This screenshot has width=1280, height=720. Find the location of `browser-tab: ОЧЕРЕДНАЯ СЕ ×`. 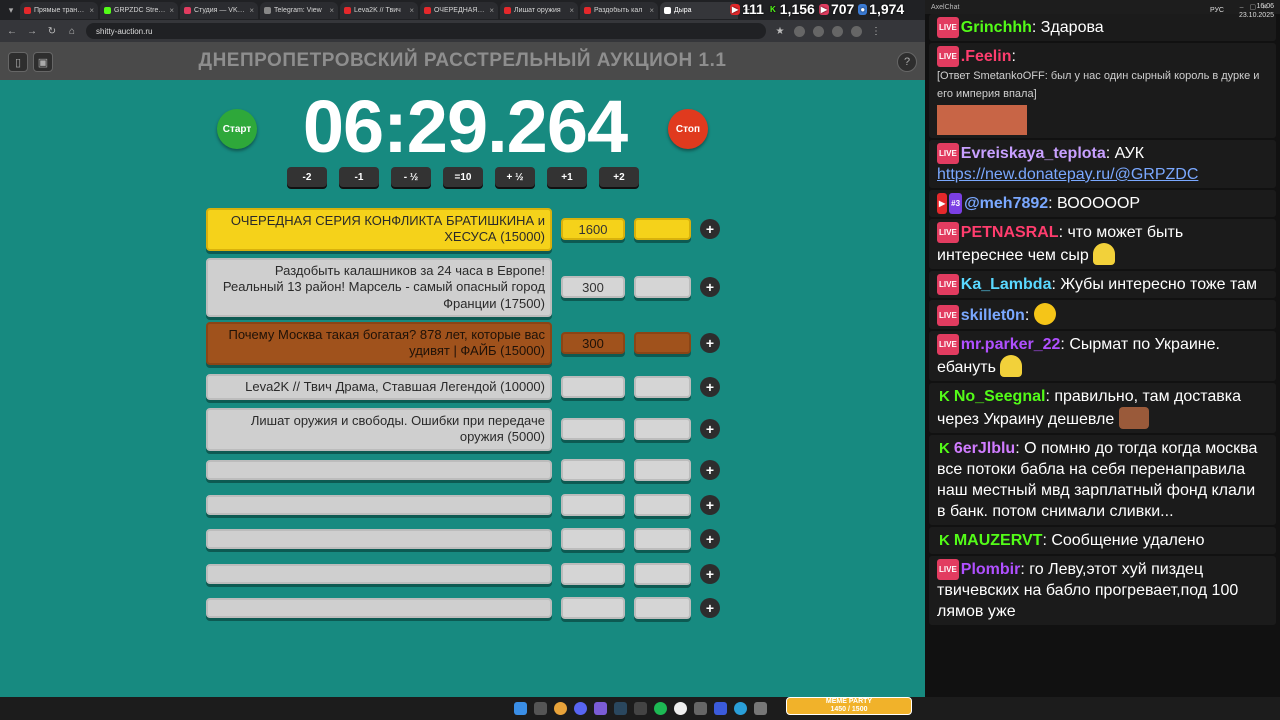

browser-tab: ОЧЕРЕДНАЯ СЕ × is located at coordinates (459, 10).